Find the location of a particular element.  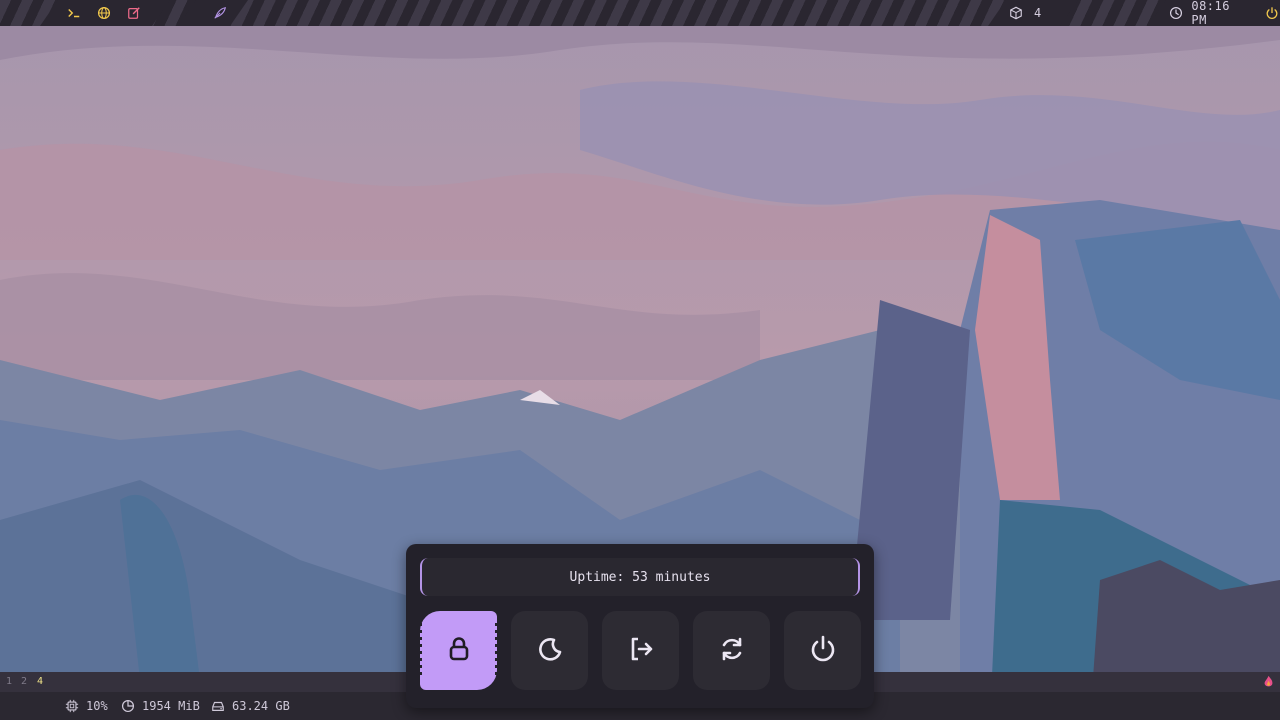

workspace-1: 1 is located at coordinates (9, 681).